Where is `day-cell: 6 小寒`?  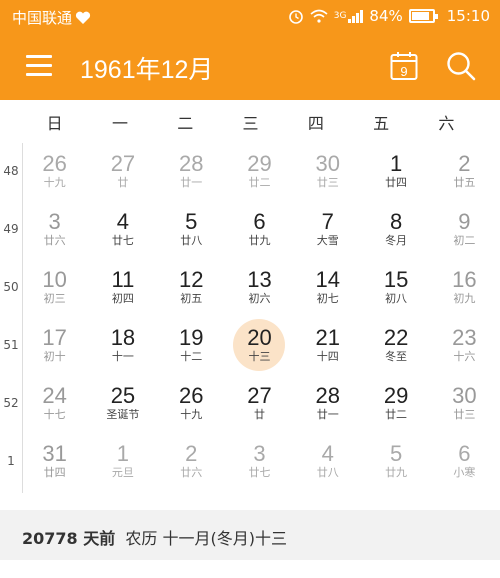
day-cell: 6 小寒 is located at coordinates (464, 462).